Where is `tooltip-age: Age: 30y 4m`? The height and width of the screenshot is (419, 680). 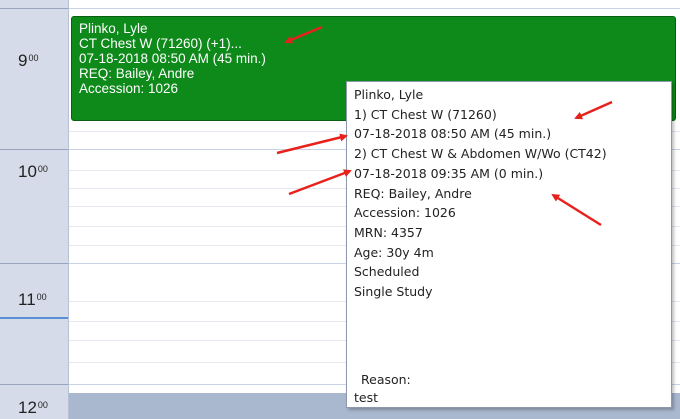
tooltip-age: Age: 30y 4m is located at coordinates (394, 252).